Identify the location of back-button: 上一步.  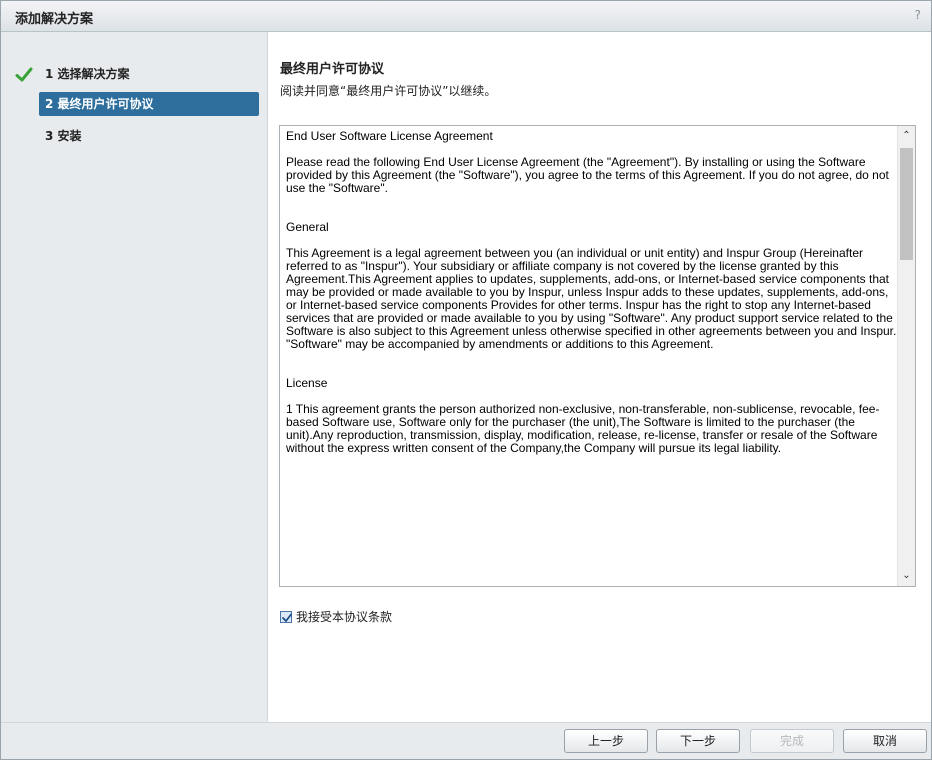
(606, 741).